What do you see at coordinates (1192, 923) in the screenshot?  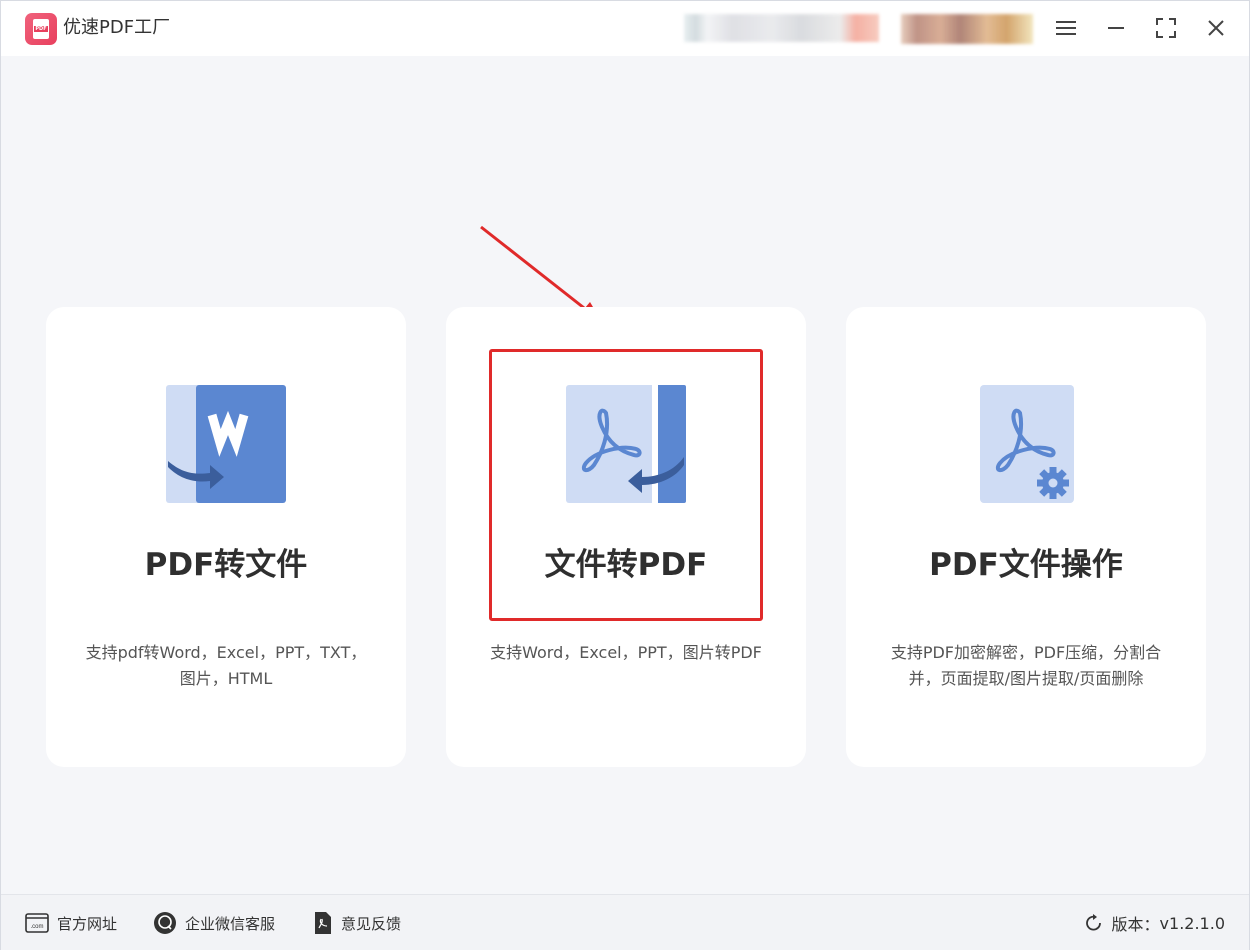 I see `version-number: v1.2.1.0` at bounding box center [1192, 923].